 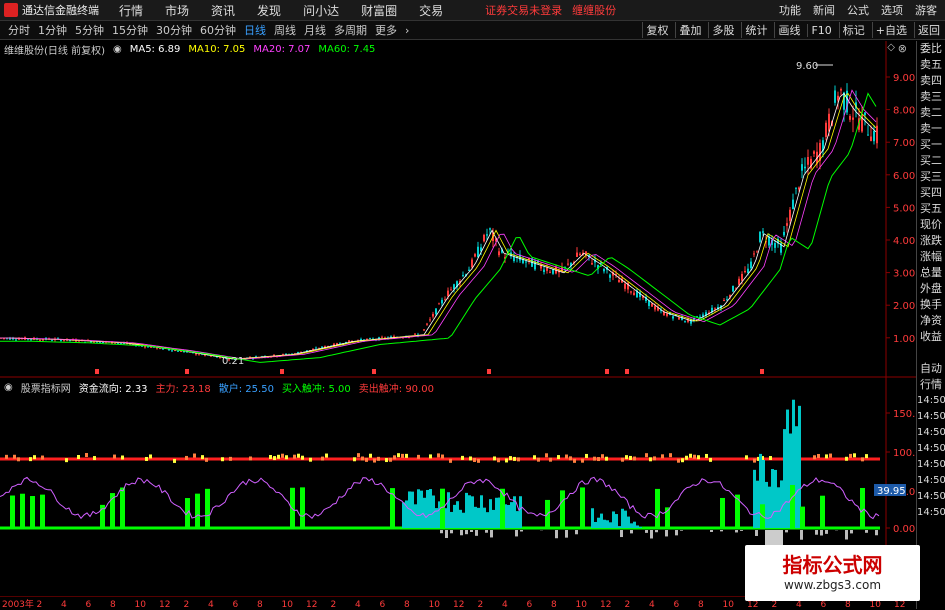 I want to click on back-button: 返回, so click(x=928, y=30).